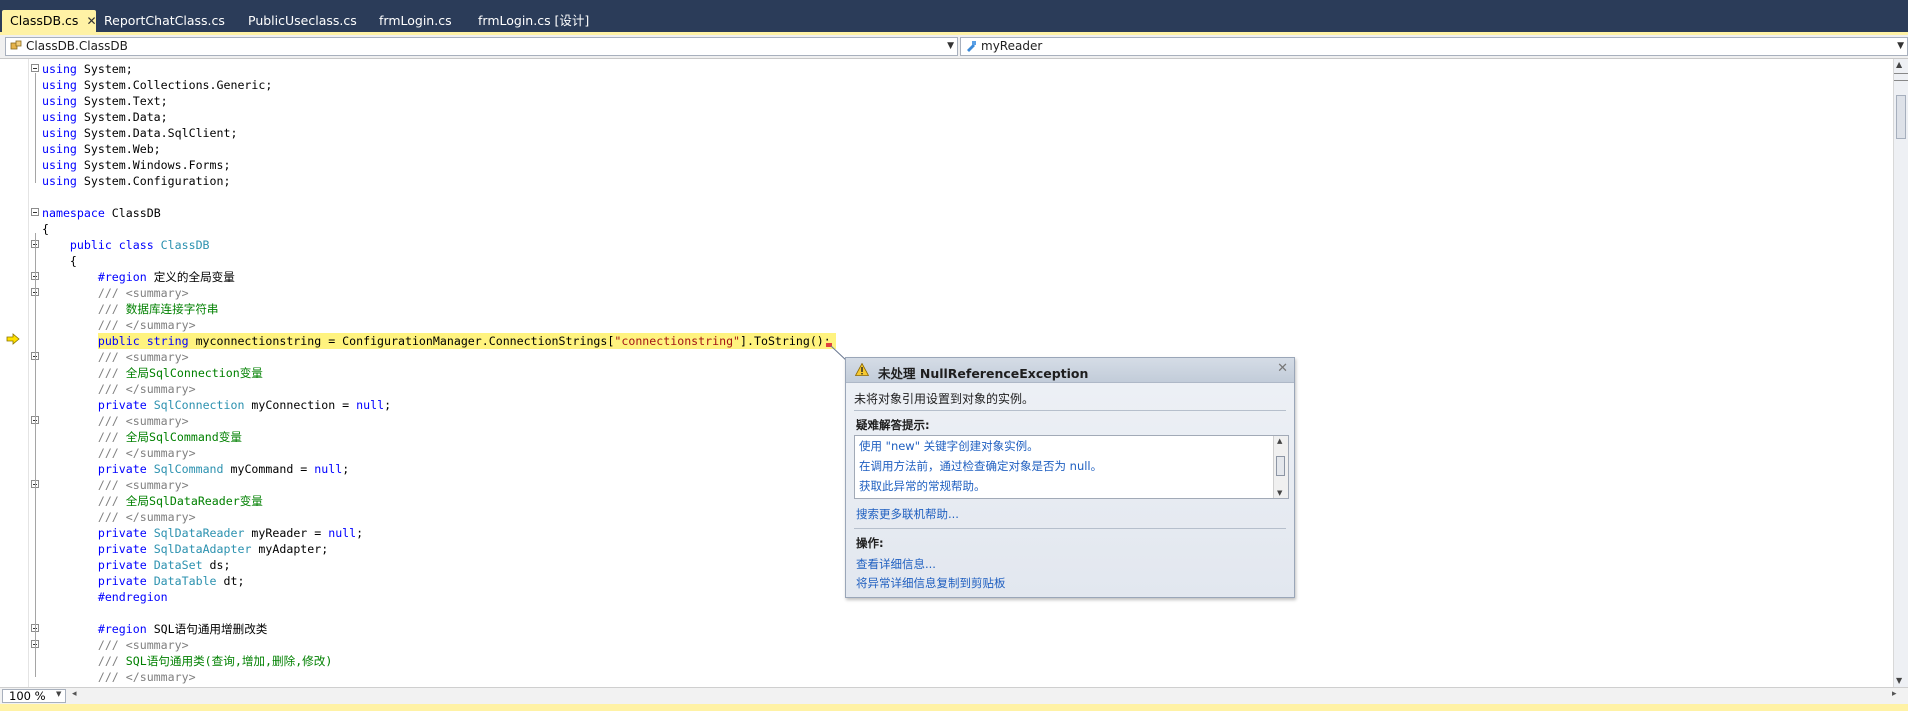  I want to click on code-token: myCommand =, so click(269, 469).